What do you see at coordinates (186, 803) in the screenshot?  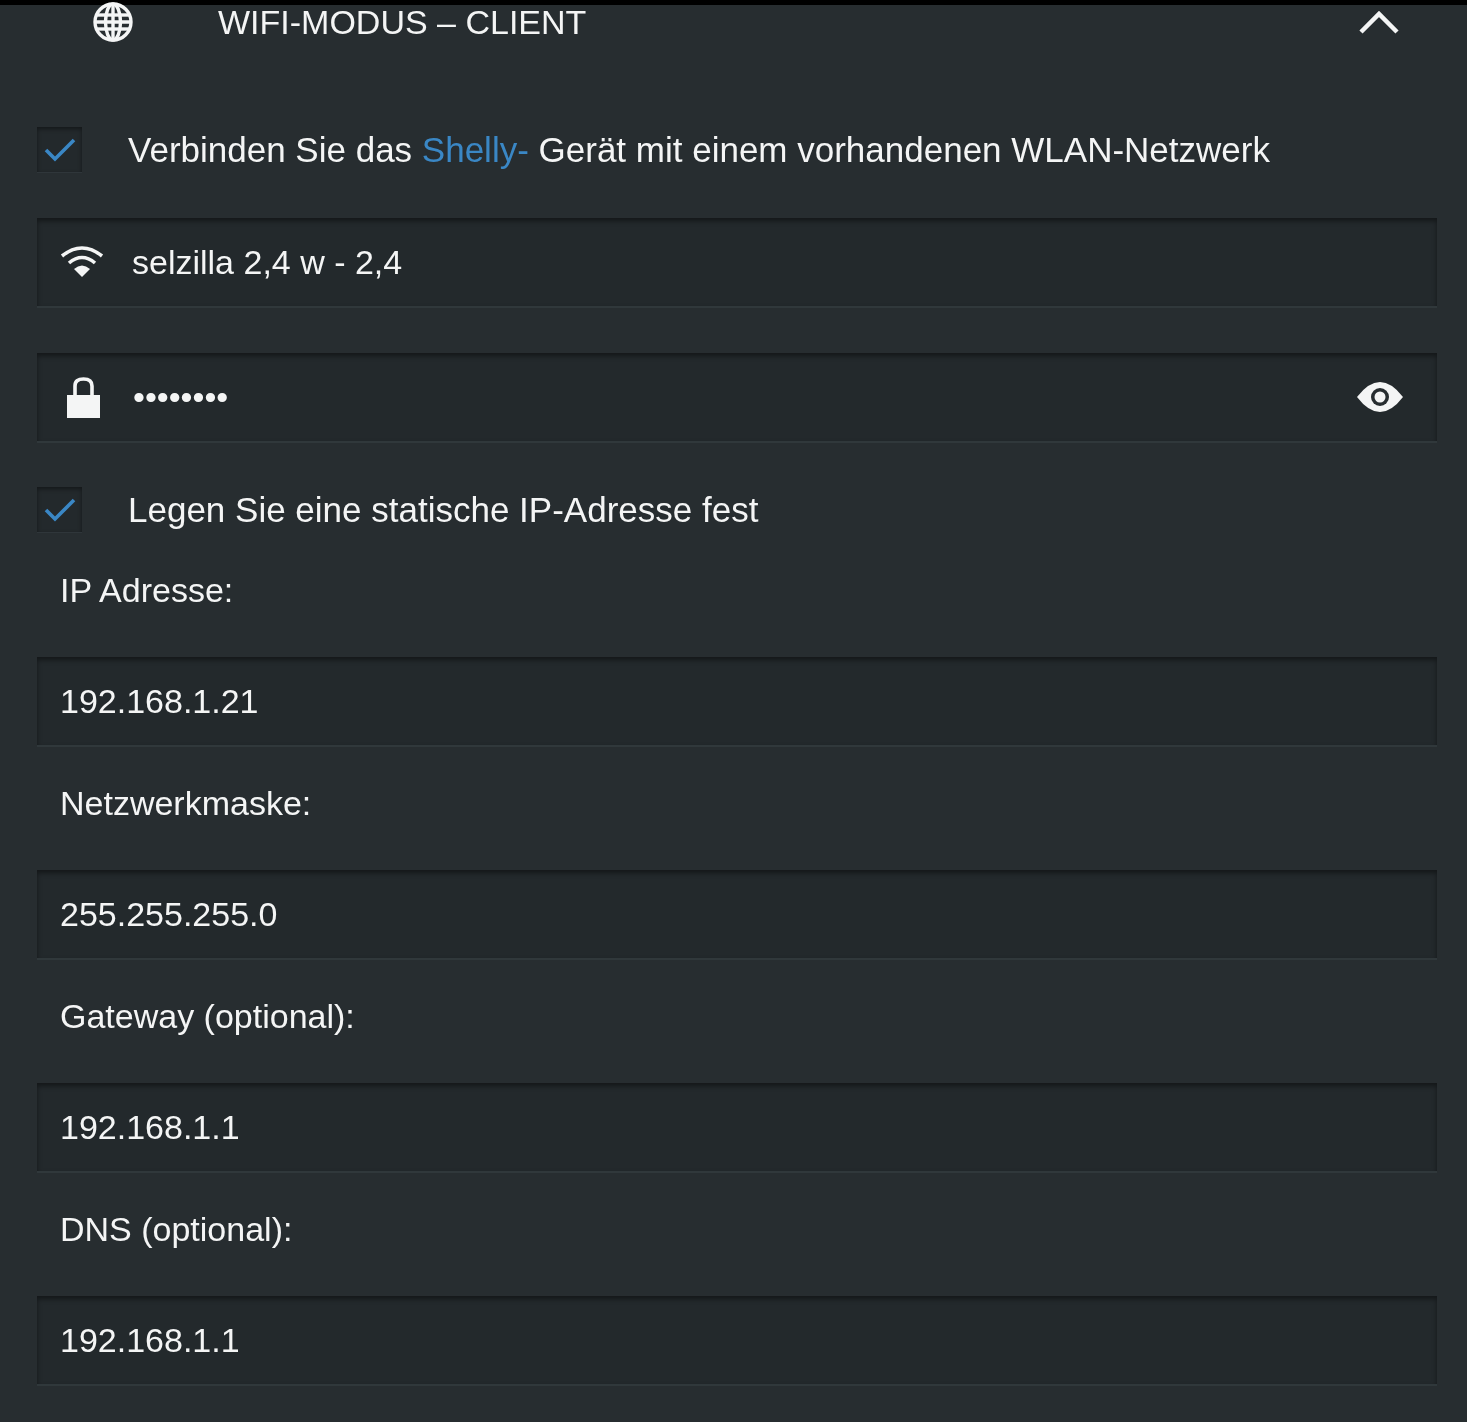 I see `field-label: Netzwerkmaske:` at bounding box center [186, 803].